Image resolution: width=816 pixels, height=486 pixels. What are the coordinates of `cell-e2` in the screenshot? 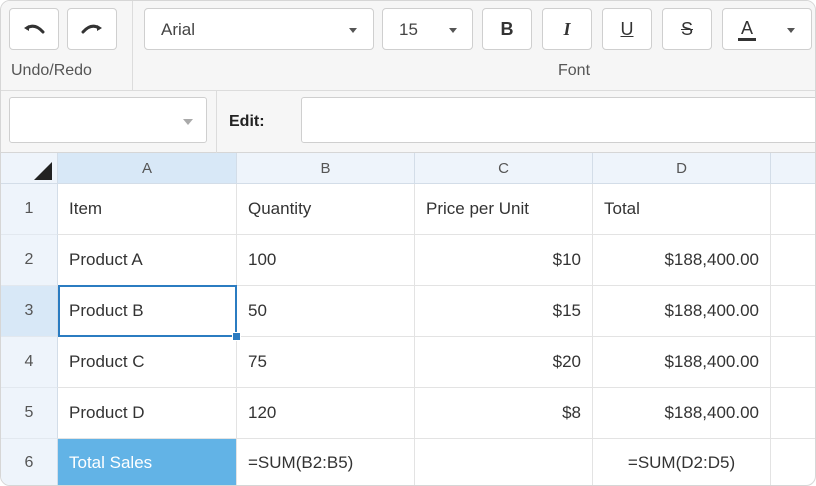 It's located at (793, 260).